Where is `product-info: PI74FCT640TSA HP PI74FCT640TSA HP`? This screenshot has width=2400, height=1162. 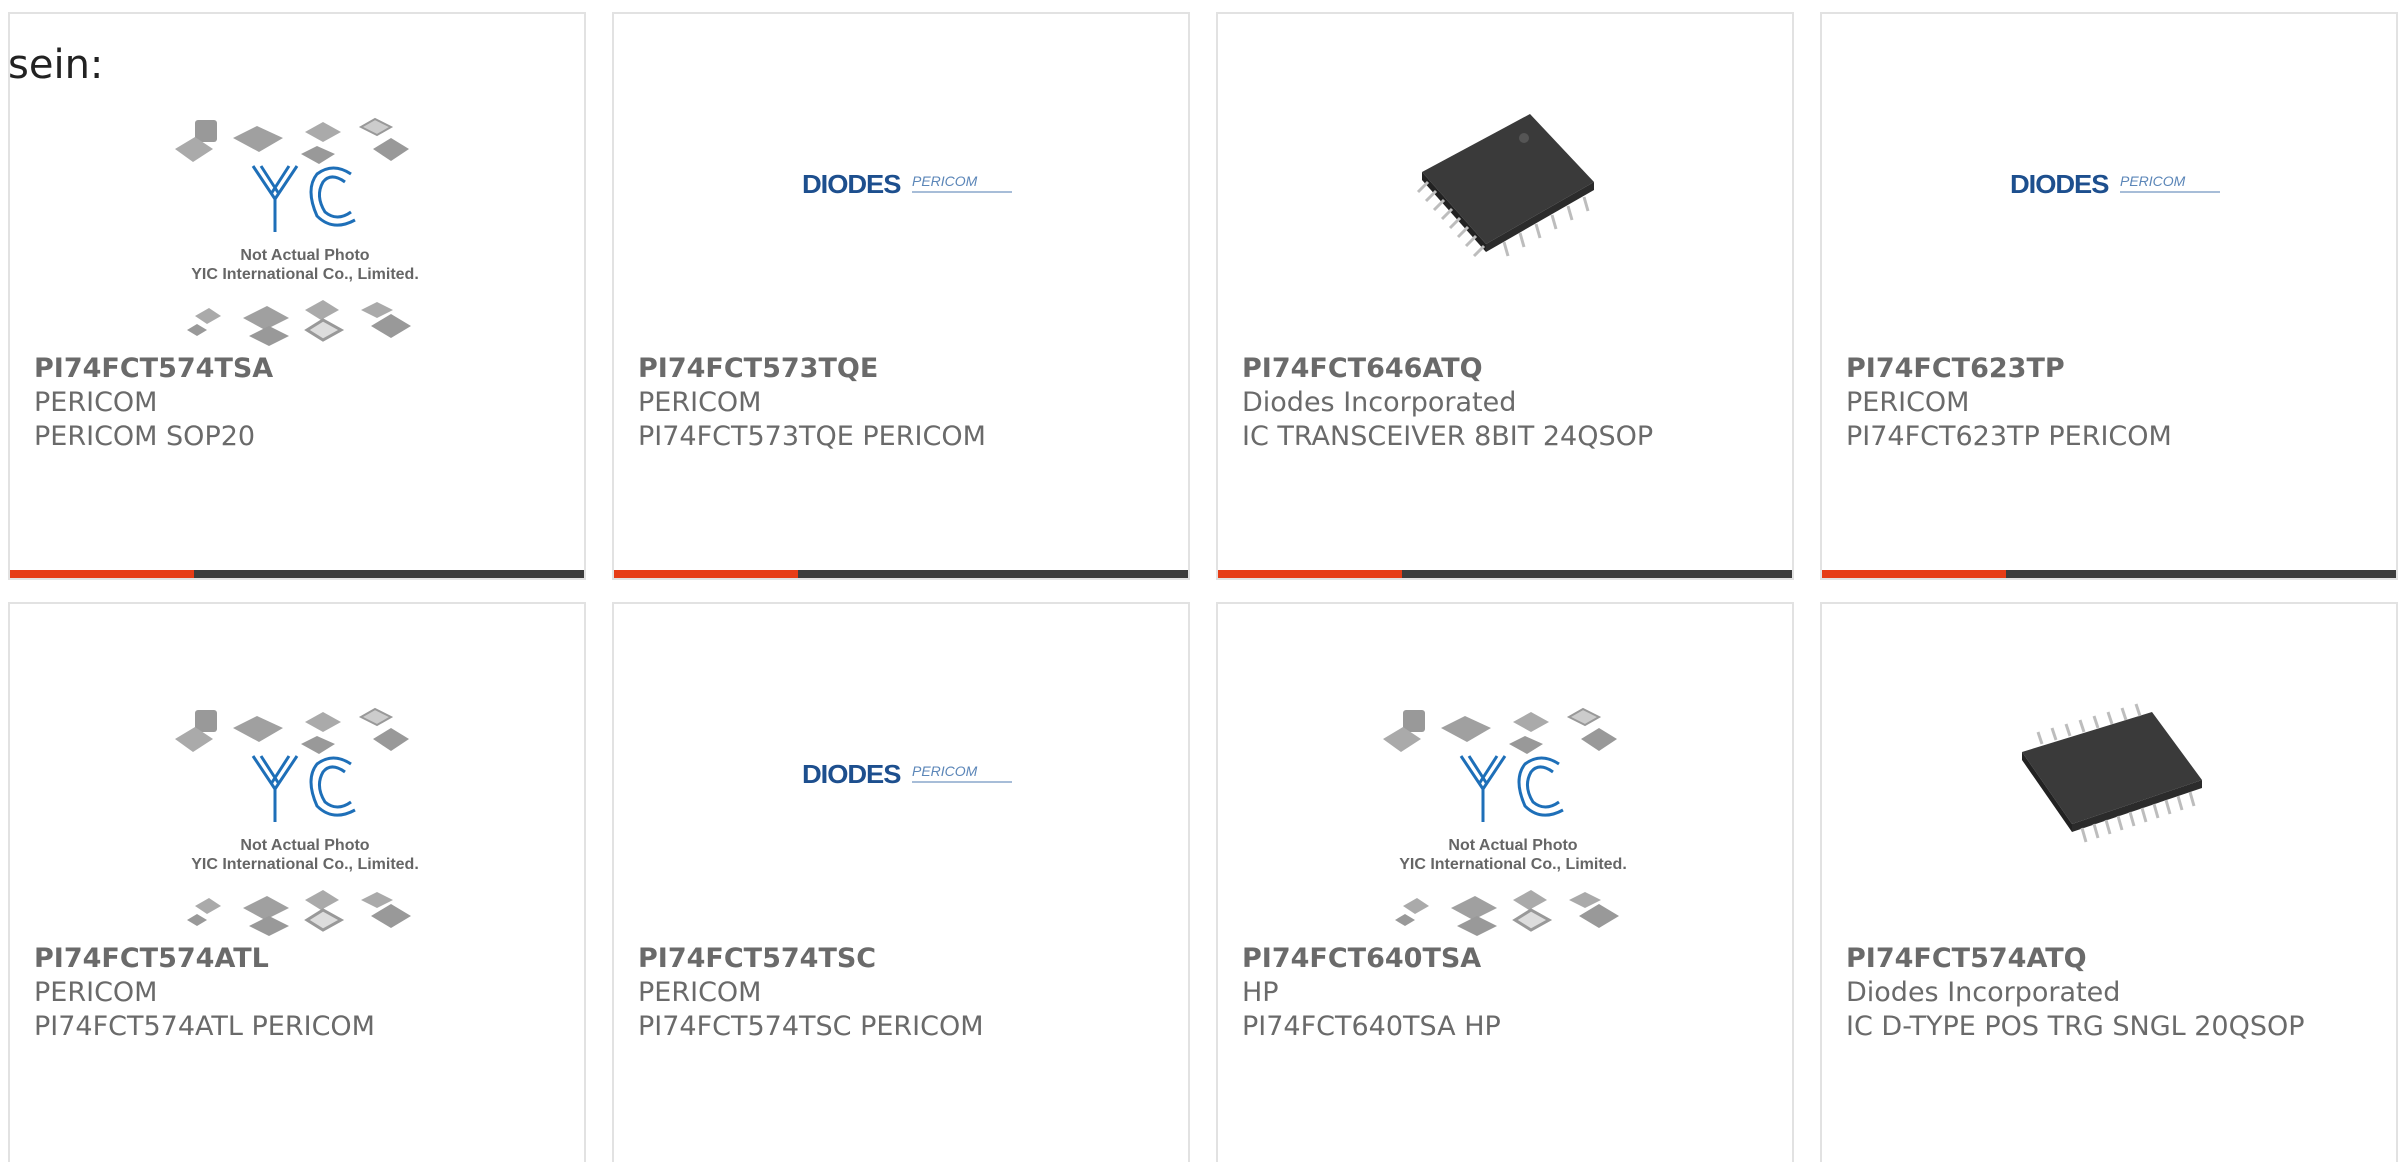 product-info: PI74FCT640TSA HP PI74FCT640TSA HP is located at coordinates (1505, 993).